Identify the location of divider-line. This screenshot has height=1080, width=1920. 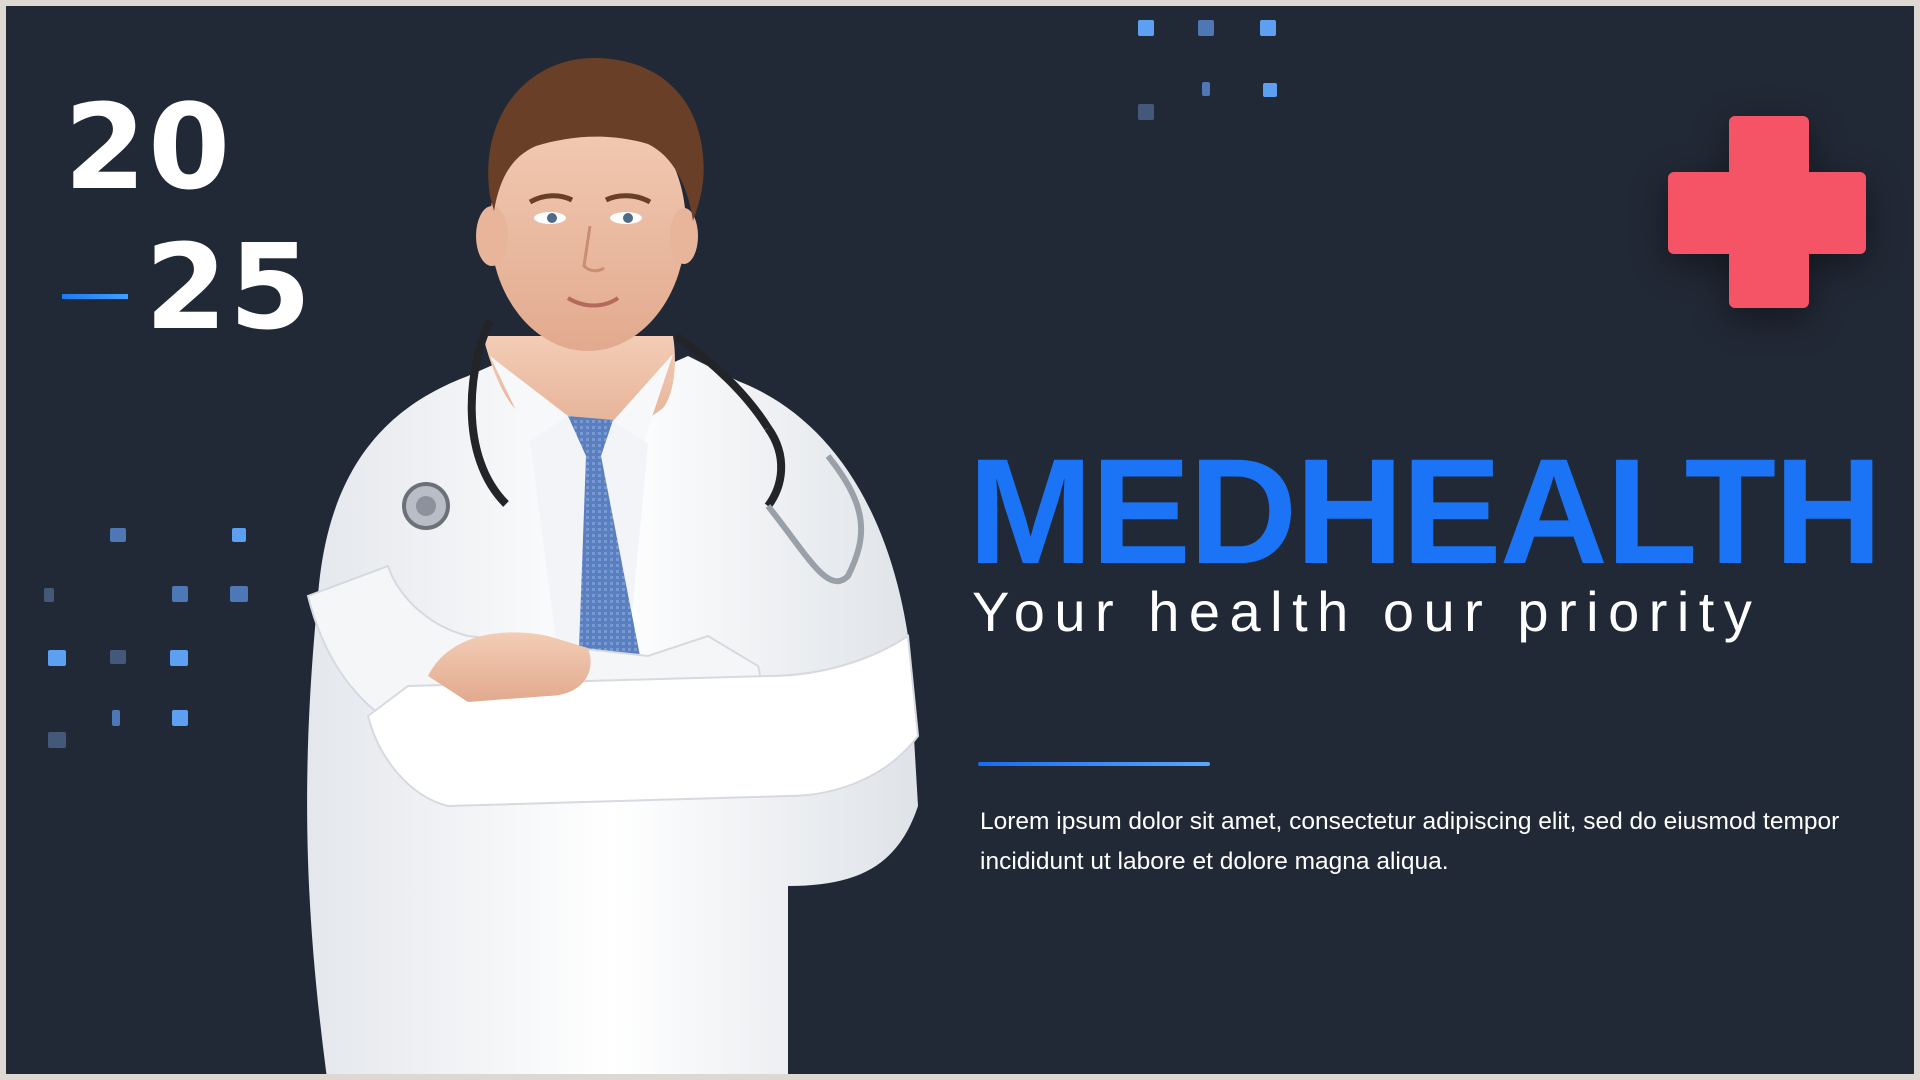
(1094, 764).